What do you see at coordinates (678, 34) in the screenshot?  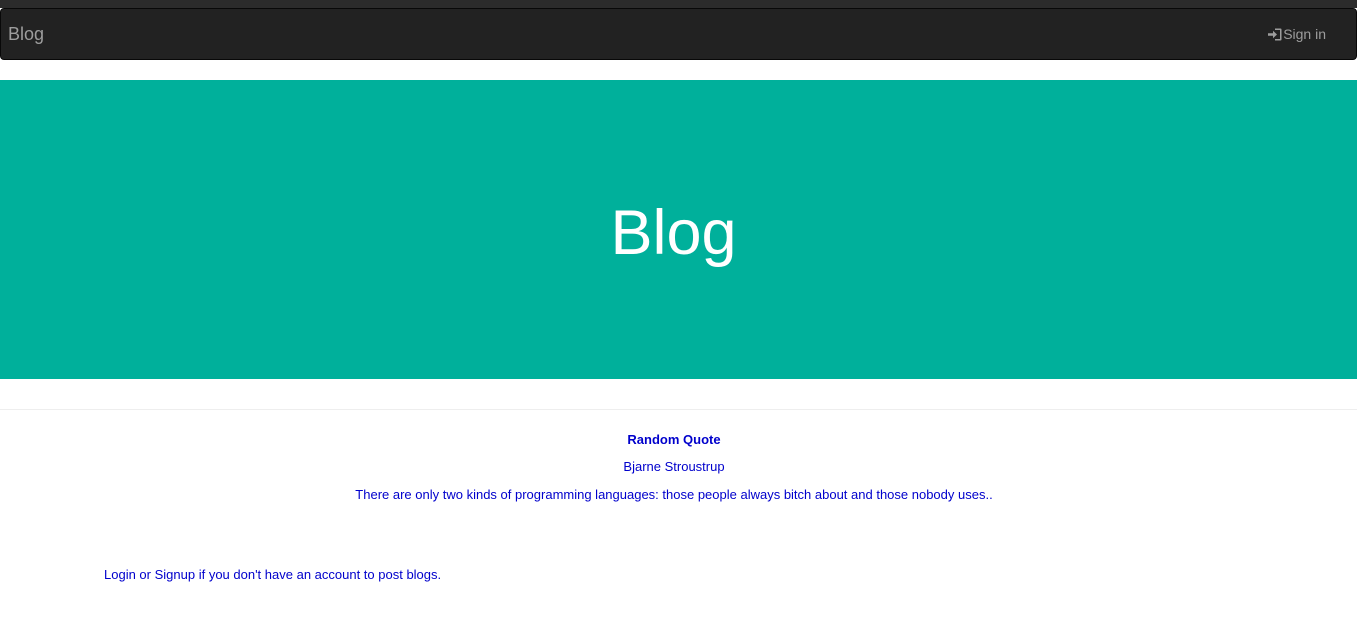 I see `navbar: Blog Sign in` at bounding box center [678, 34].